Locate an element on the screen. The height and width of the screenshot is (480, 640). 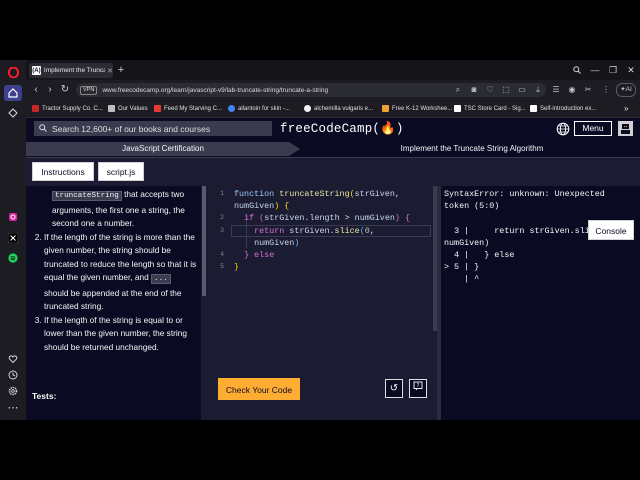
reload-icon: ↻ is located at coordinates (65, 90).